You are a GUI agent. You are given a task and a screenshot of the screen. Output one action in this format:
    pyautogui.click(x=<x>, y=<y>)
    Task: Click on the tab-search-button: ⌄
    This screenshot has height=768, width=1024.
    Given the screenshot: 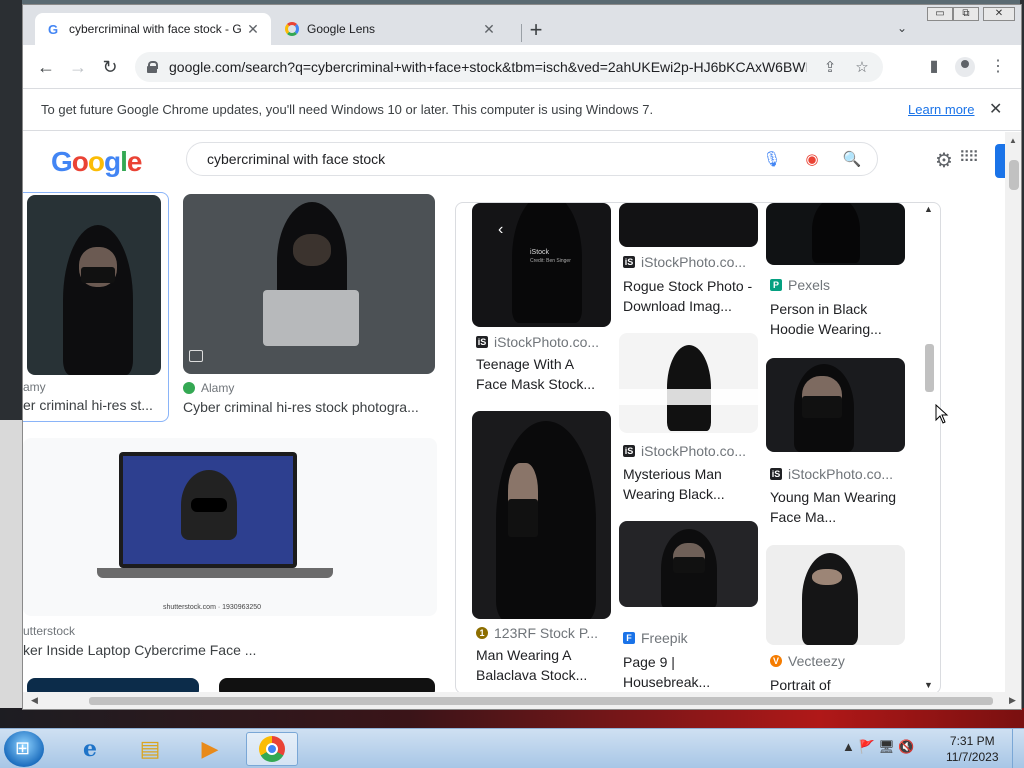 What is the action you would take?
    pyautogui.click(x=902, y=28)
    